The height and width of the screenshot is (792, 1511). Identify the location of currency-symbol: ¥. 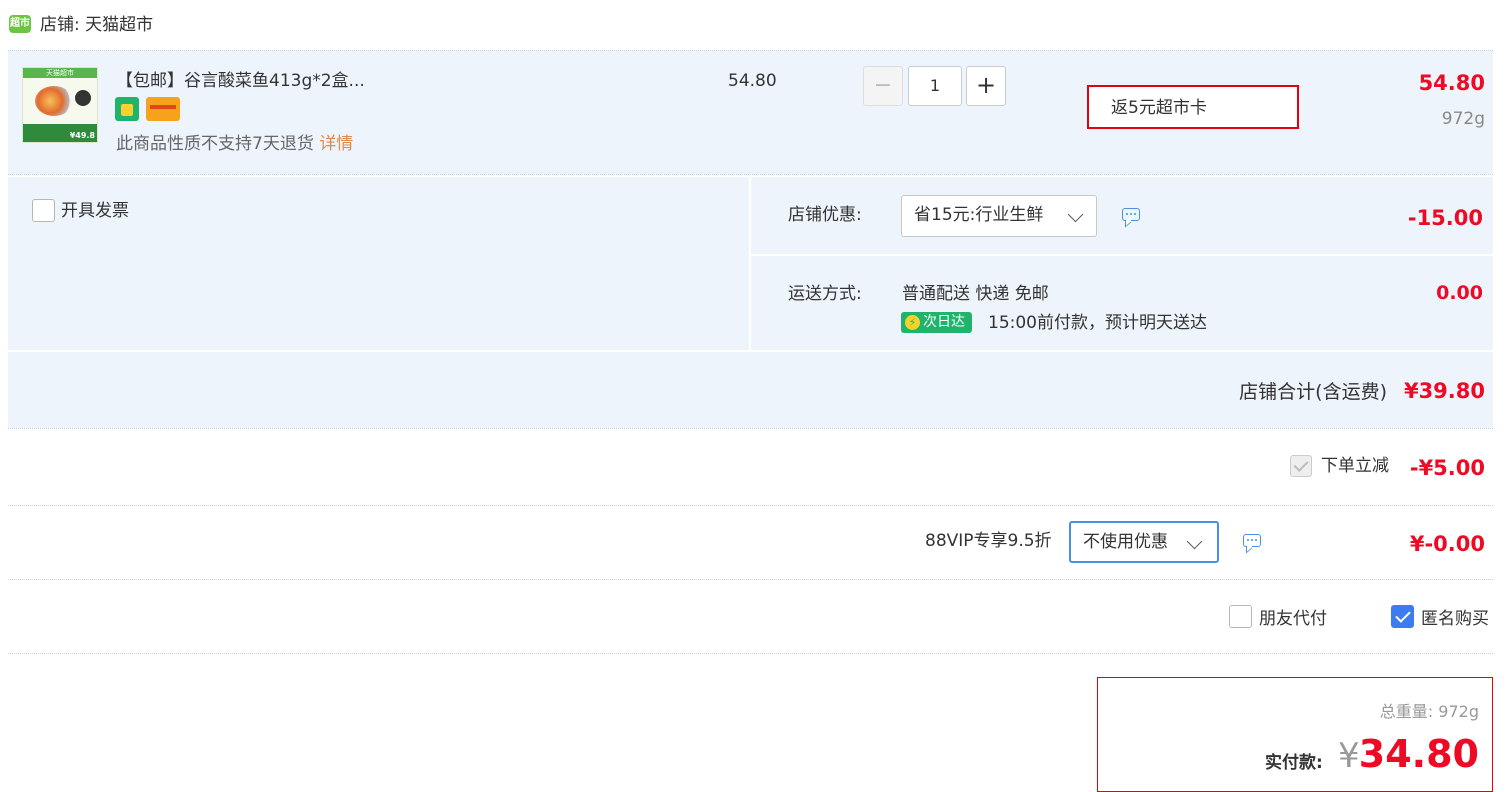
(1349, 756).